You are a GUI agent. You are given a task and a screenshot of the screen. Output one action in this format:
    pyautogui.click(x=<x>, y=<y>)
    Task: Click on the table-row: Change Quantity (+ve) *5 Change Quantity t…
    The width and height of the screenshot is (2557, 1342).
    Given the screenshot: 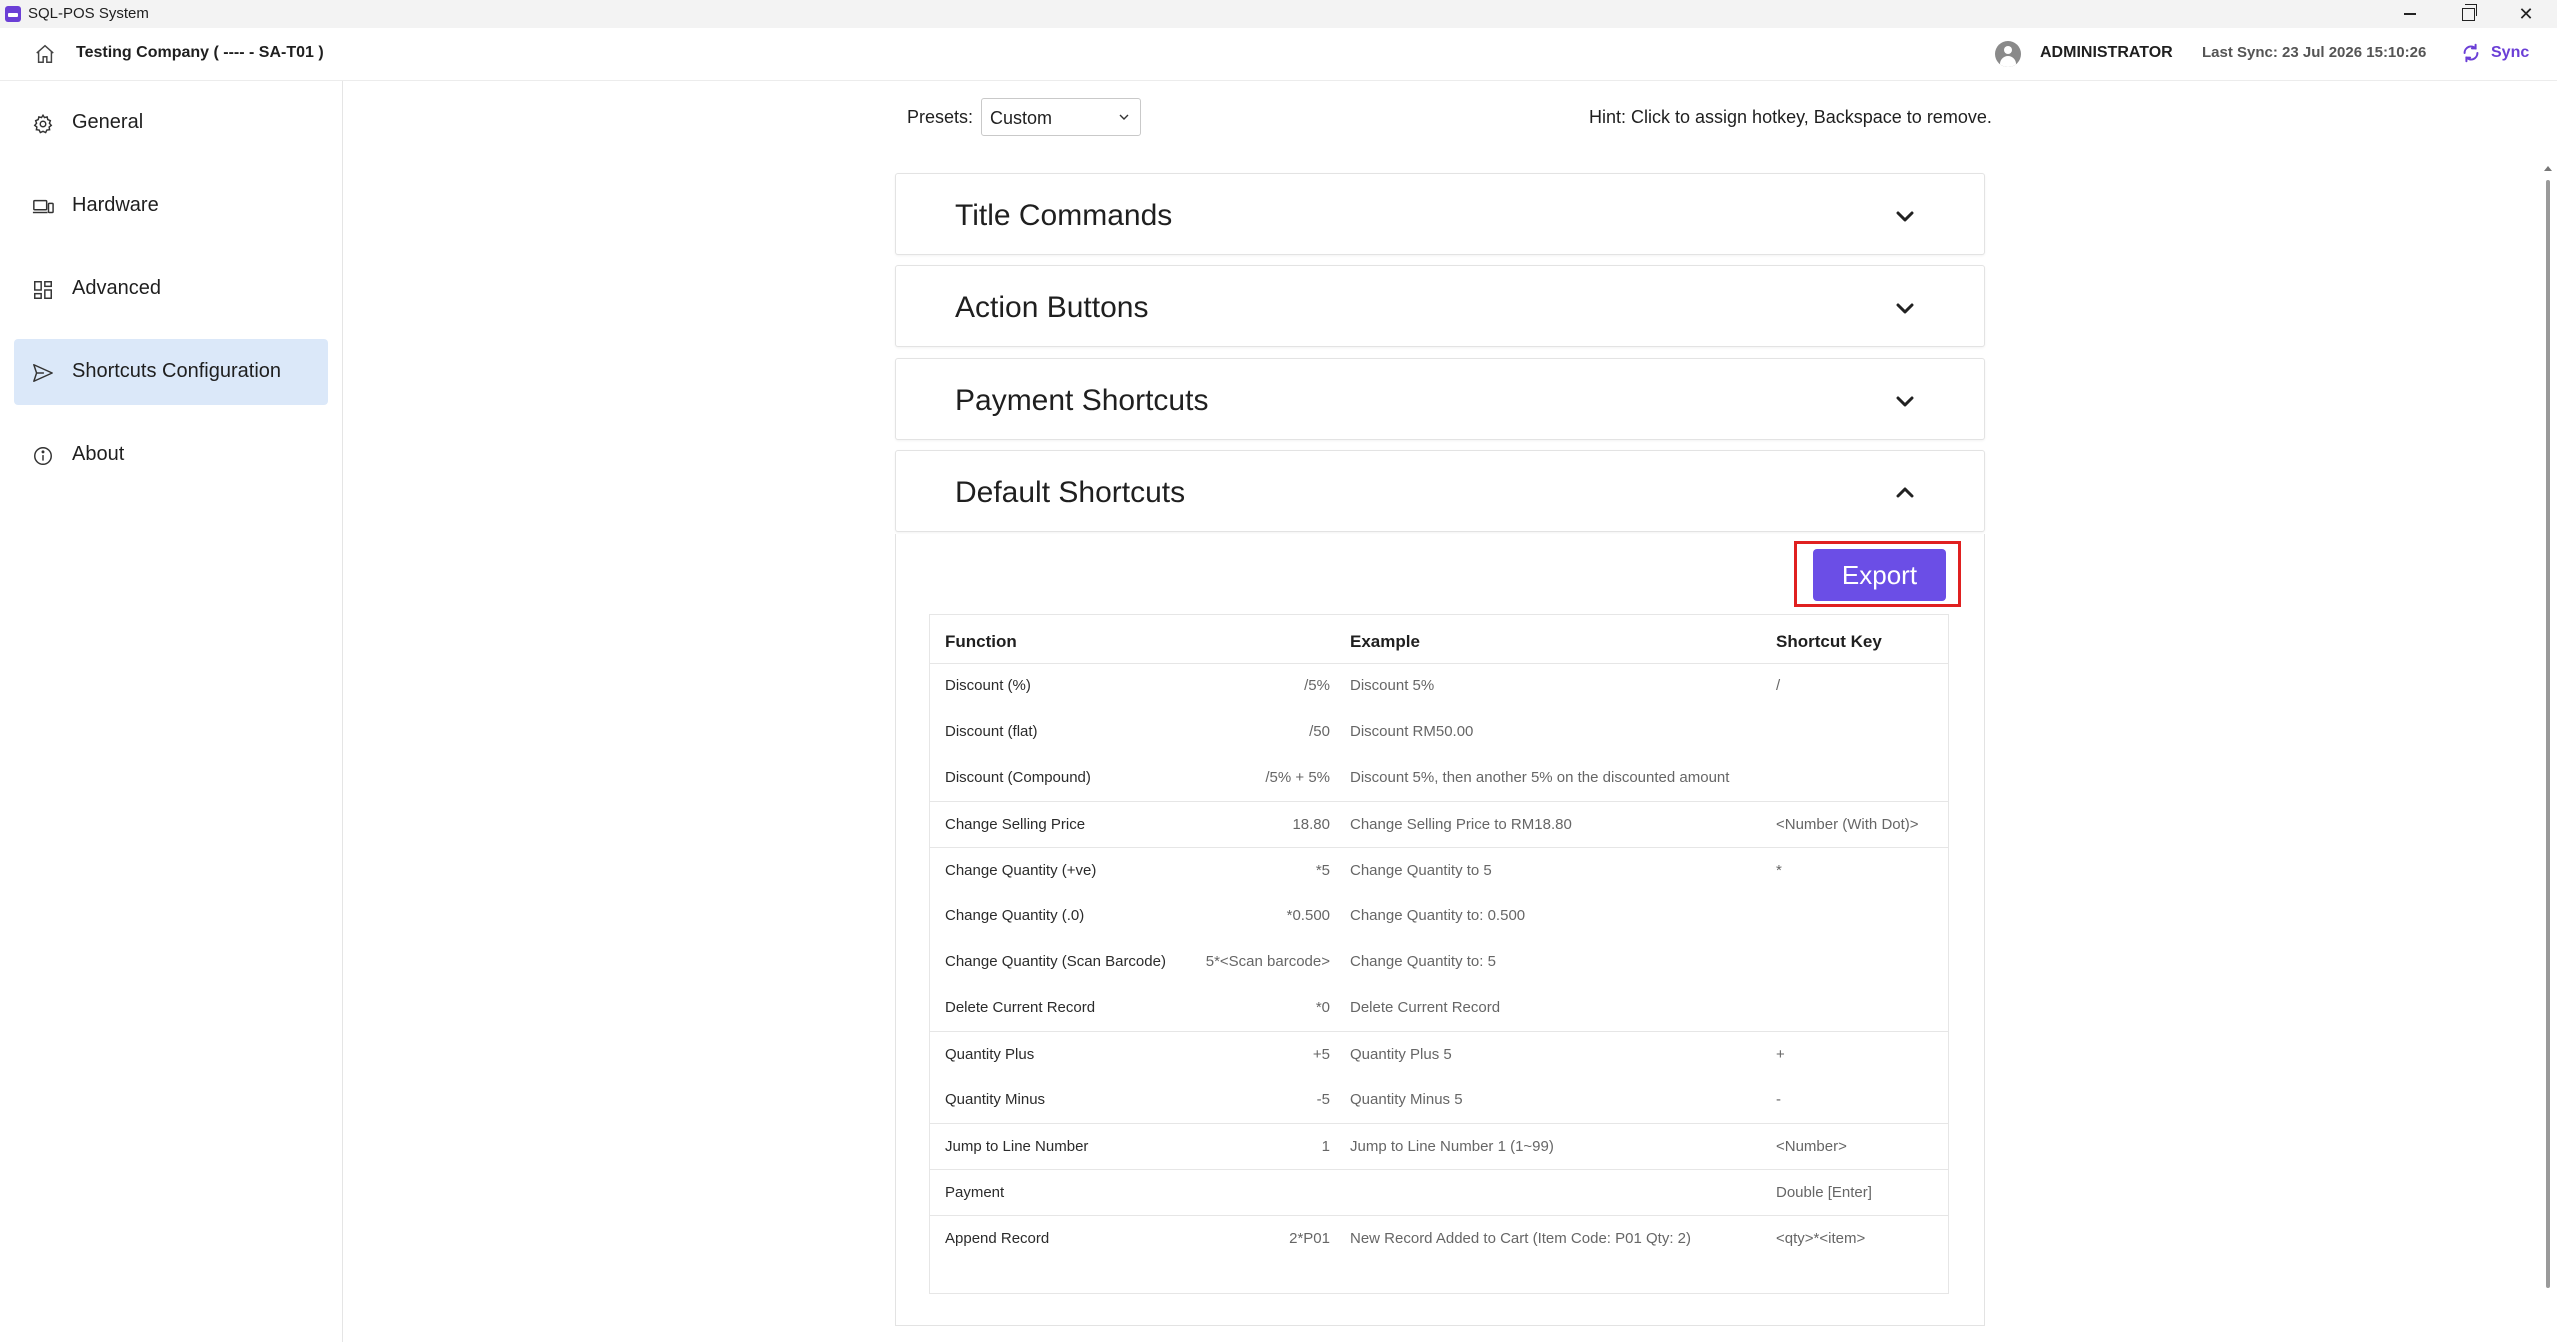 What is the action you would take?
    pyautogui.click(x=1439, y=870)
    